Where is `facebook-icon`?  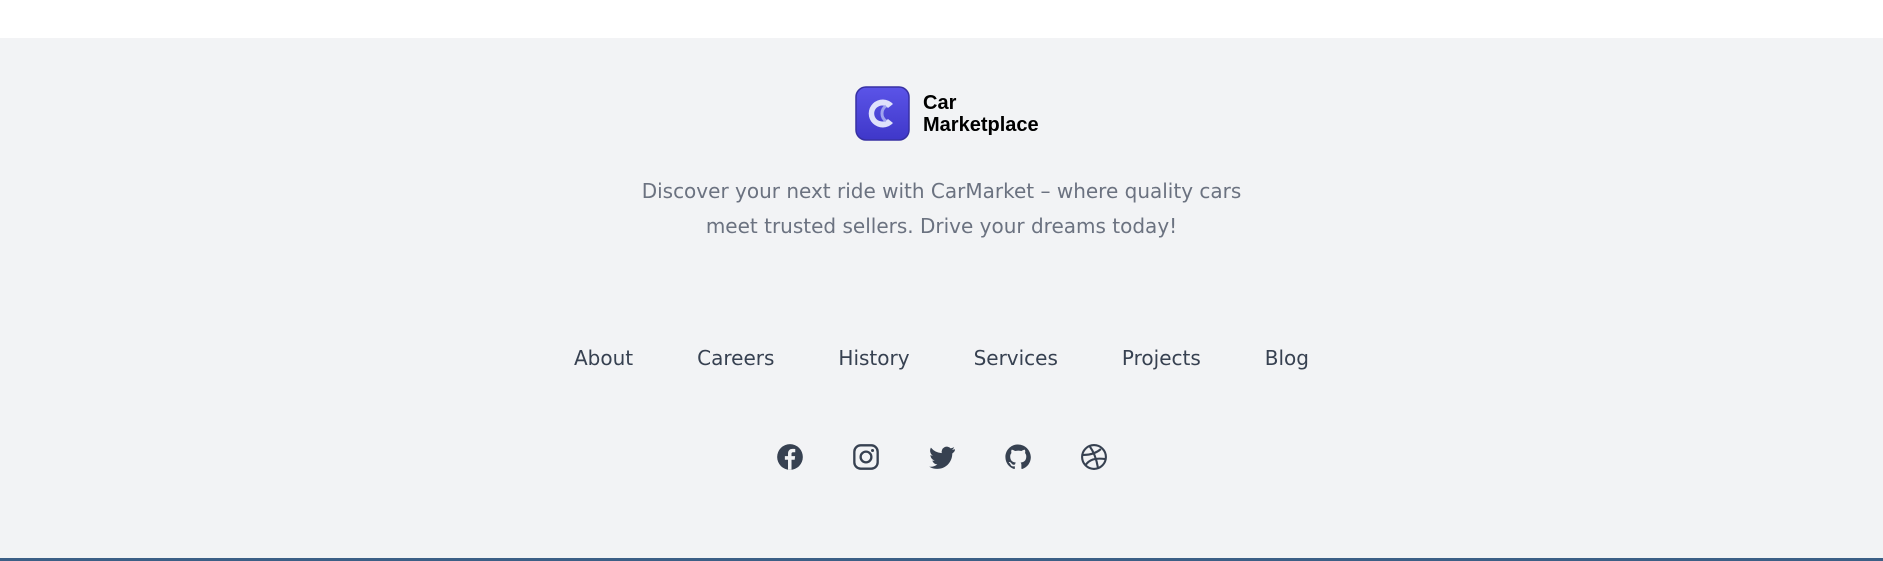
facebook-icon is located at coordinates (789, 457).